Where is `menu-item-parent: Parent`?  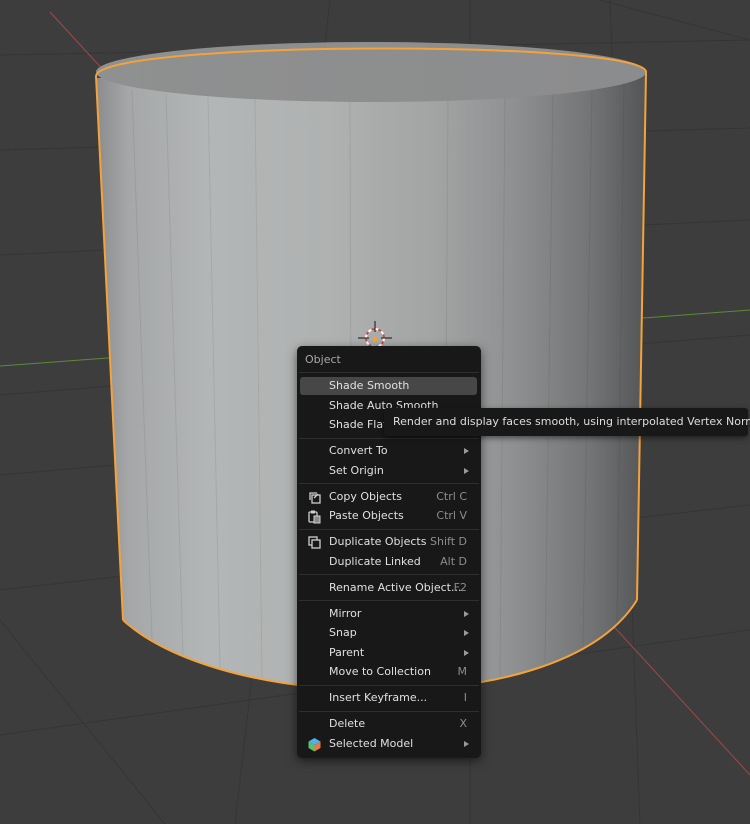
menu-item-parent: Parent is located at coordinates (388, 653).